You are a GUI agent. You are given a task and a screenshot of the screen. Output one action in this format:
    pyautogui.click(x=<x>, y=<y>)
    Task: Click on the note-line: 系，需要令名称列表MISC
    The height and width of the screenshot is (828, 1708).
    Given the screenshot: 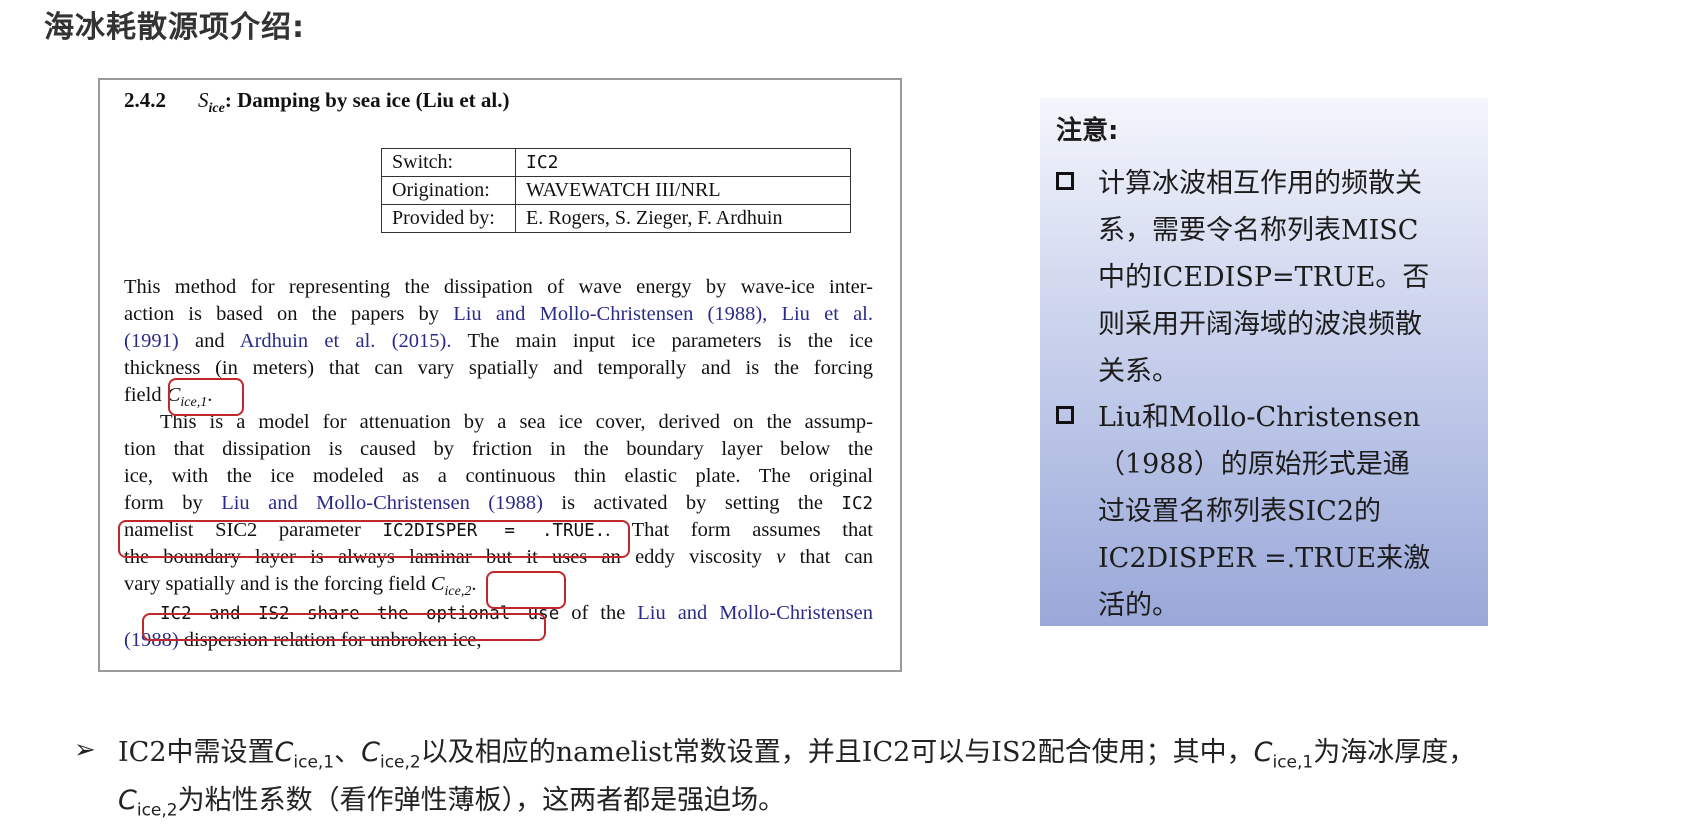 What is the action you would take?
    pyautogui.click(x=1258, y=230)
    